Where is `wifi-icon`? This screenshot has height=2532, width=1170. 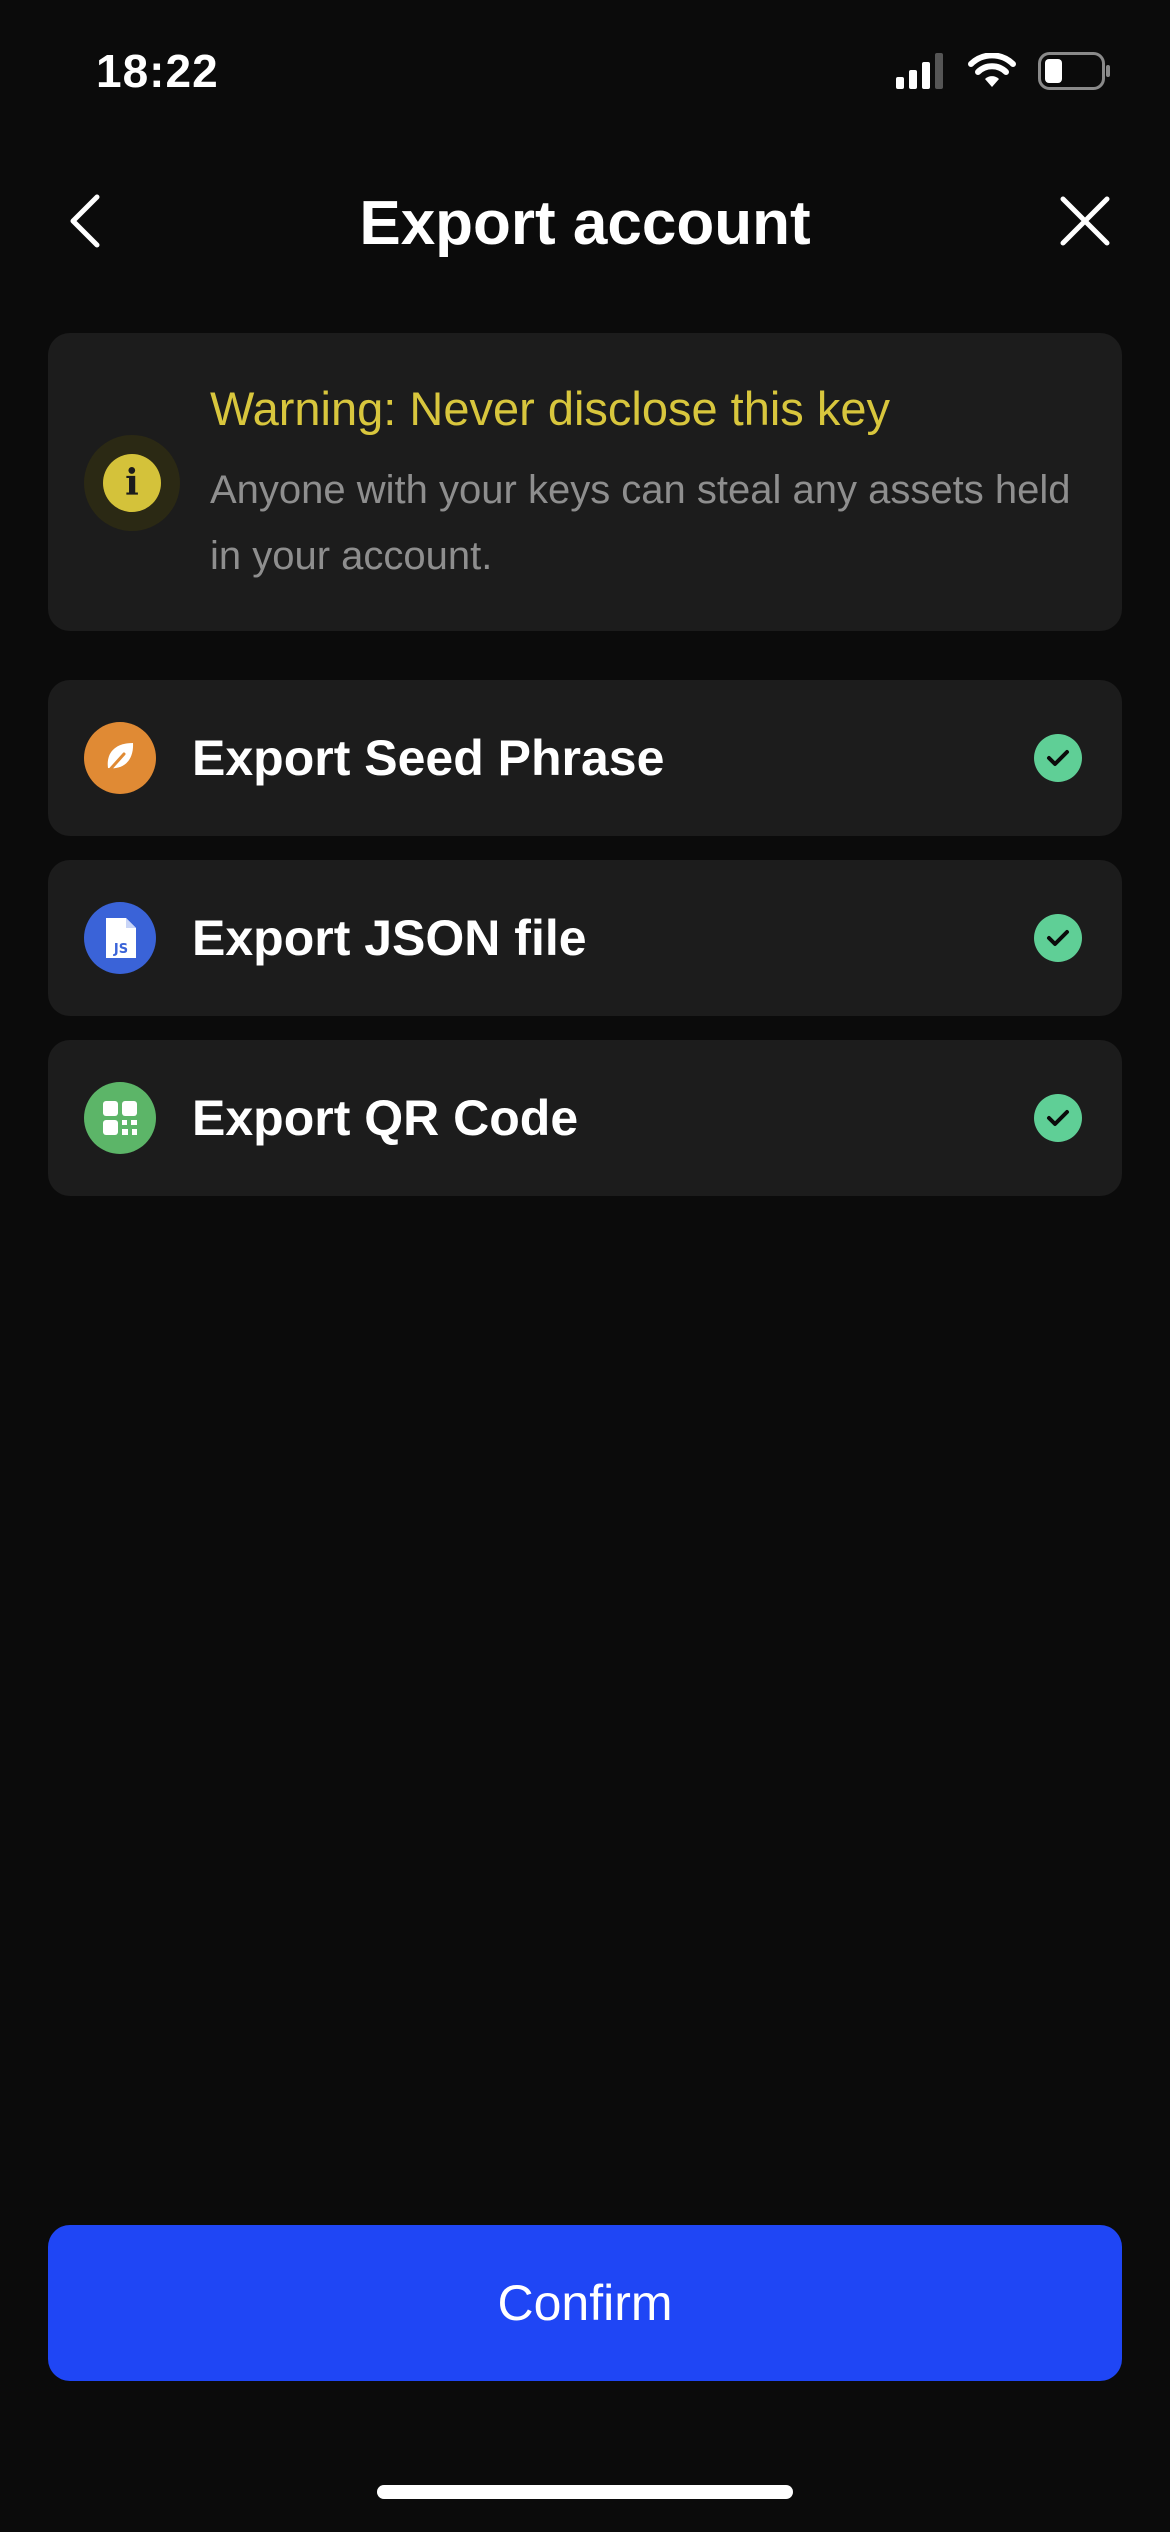 wifi-icon is located at coordinates (992, 71).